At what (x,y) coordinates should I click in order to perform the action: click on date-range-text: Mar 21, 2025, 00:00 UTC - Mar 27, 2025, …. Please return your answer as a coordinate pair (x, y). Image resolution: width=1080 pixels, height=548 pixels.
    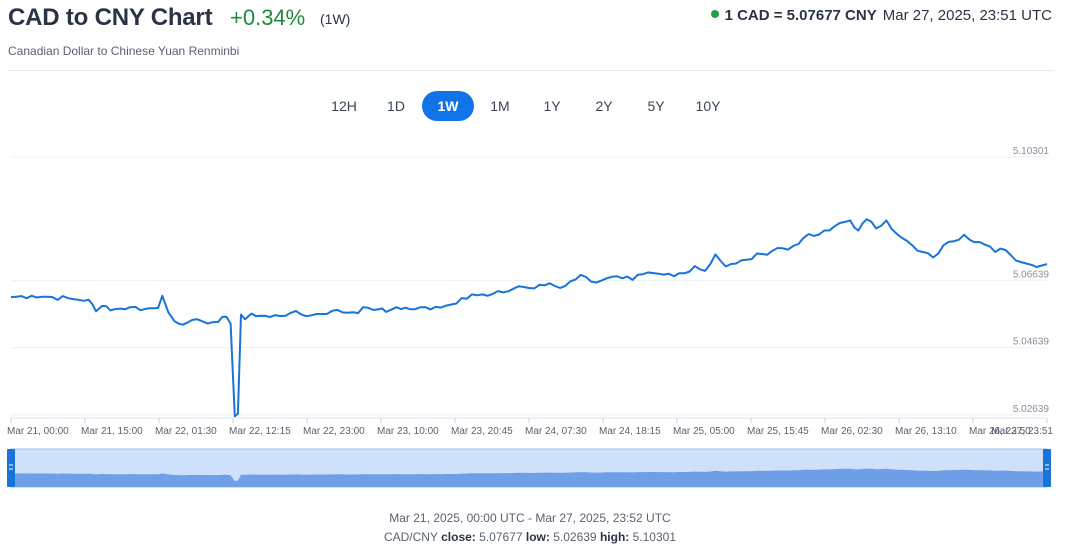
    Looking at the image, I should click on (530, 518).